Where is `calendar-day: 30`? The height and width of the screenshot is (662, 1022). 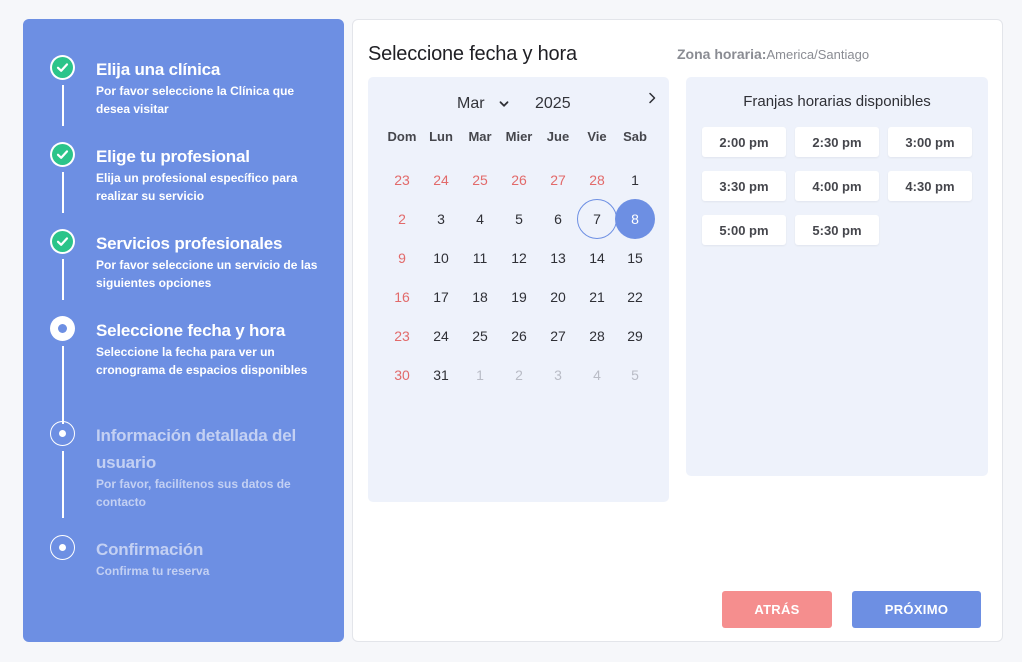 calendar-day: 30 is located at coordinates (402, 375).